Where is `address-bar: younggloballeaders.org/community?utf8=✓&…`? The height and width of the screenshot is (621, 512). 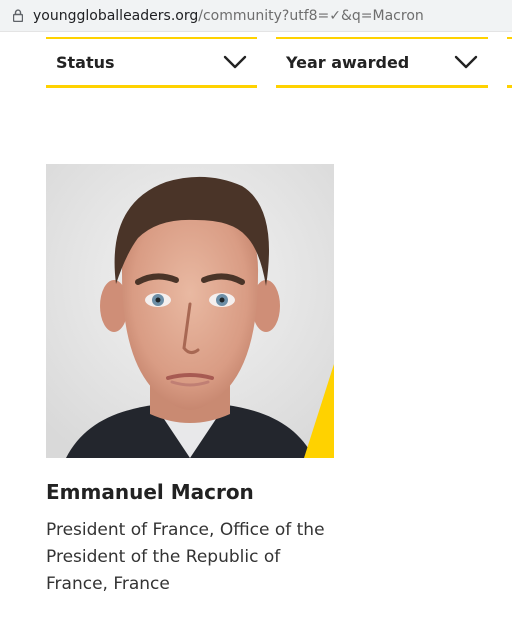
address-bar: younggloballeaders.org/community?utf8=✓&… is located at coordinates (256, 16).